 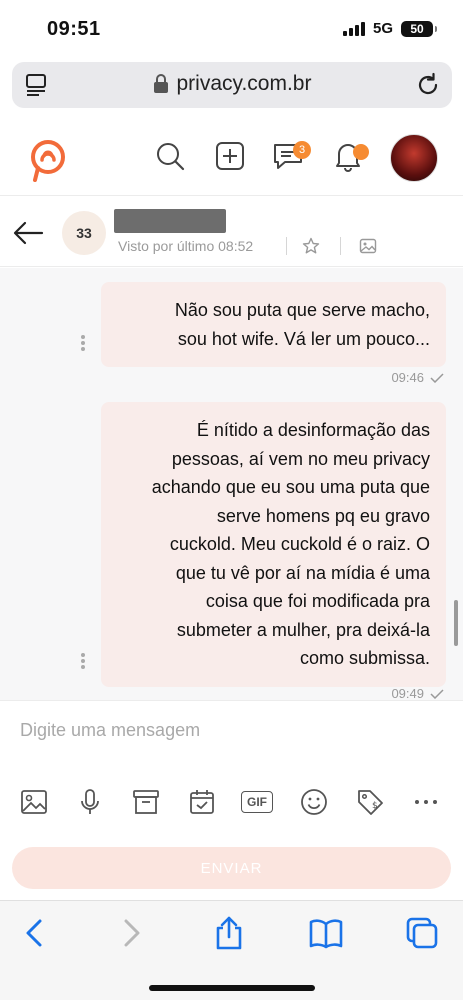 I want to click on home-indicator, so click(x=232, y=988).